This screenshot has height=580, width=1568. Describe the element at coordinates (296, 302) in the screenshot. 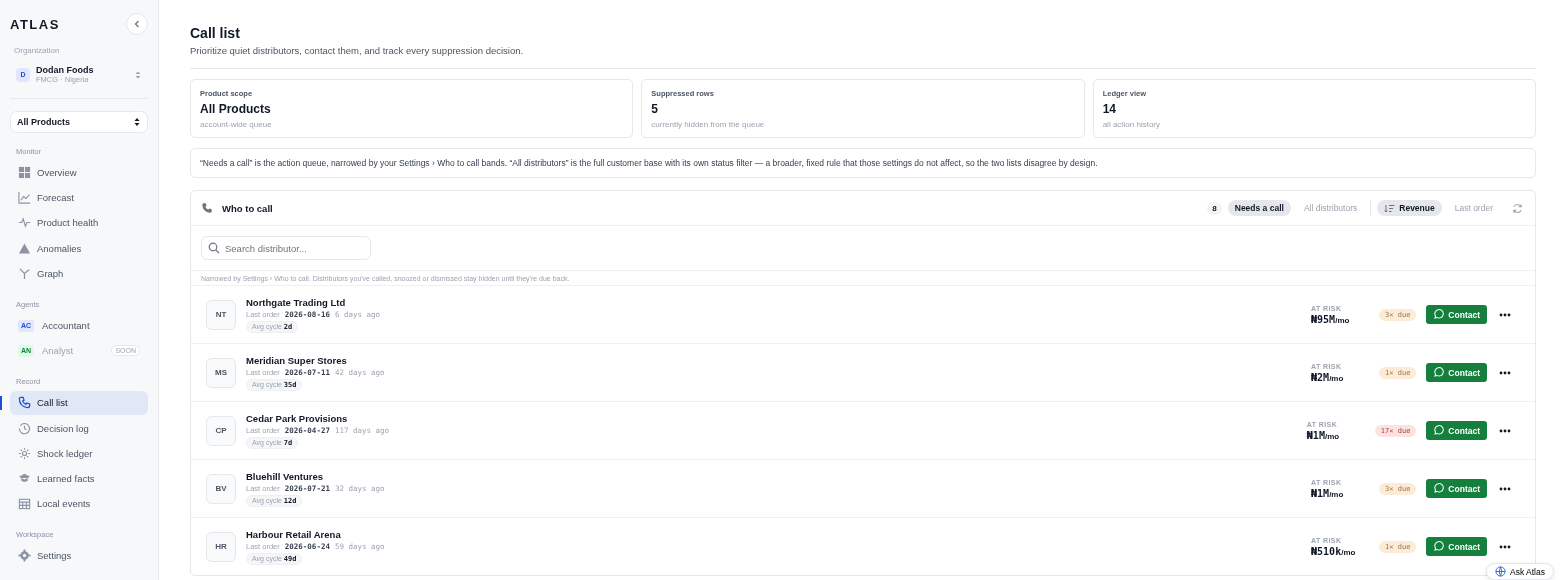

I see `distributor-name: Northgate Trading Ltd` at that location.